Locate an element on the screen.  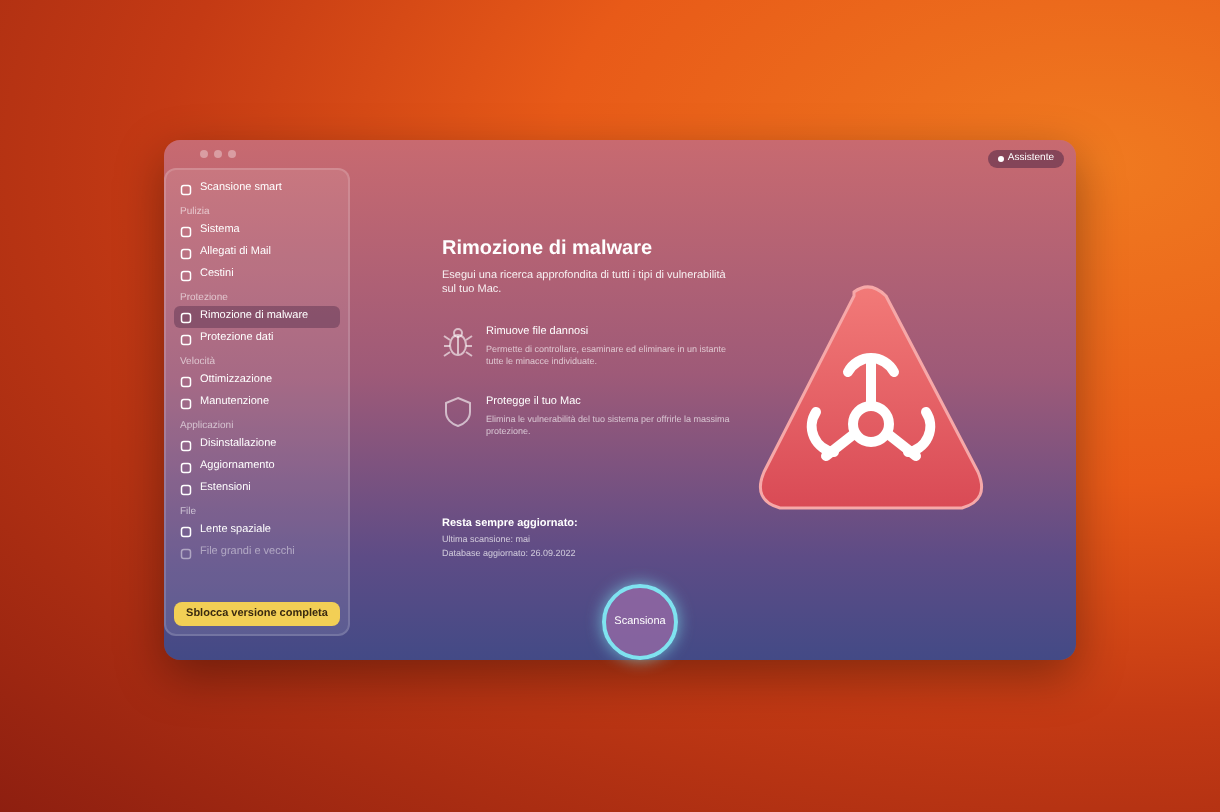
biohazard-icon is located at coordinates (871, 397).